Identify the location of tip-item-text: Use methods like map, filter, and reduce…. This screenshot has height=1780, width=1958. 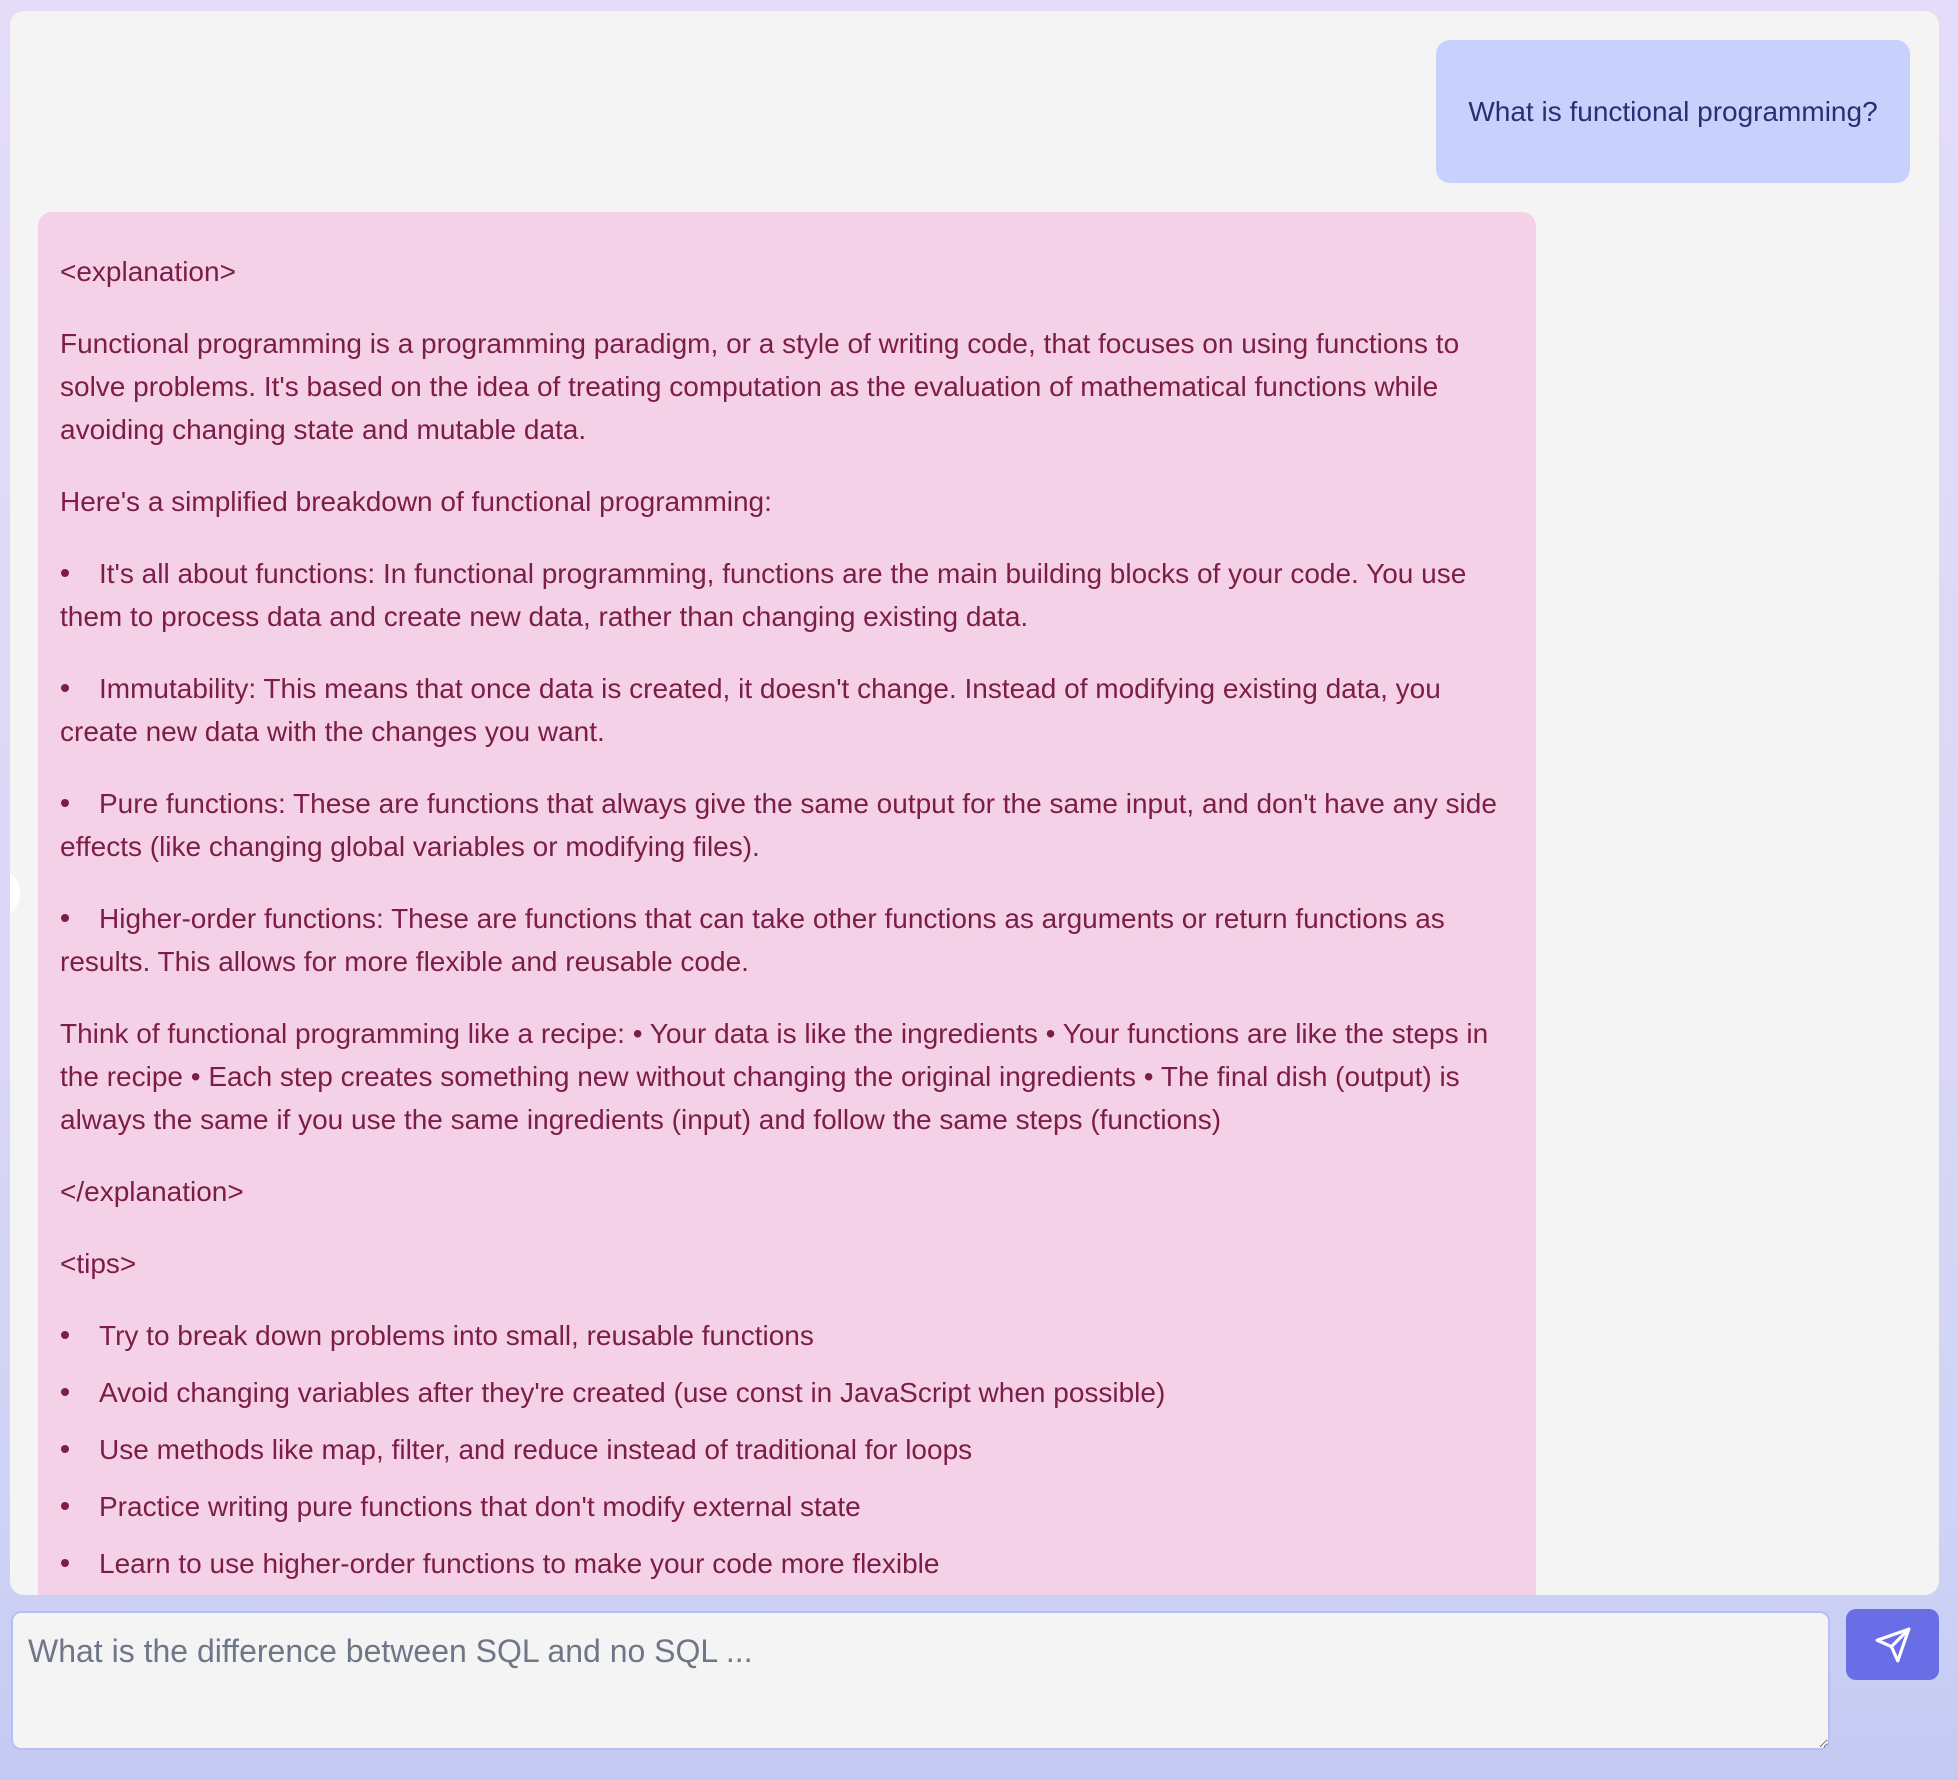
(536, 1449).